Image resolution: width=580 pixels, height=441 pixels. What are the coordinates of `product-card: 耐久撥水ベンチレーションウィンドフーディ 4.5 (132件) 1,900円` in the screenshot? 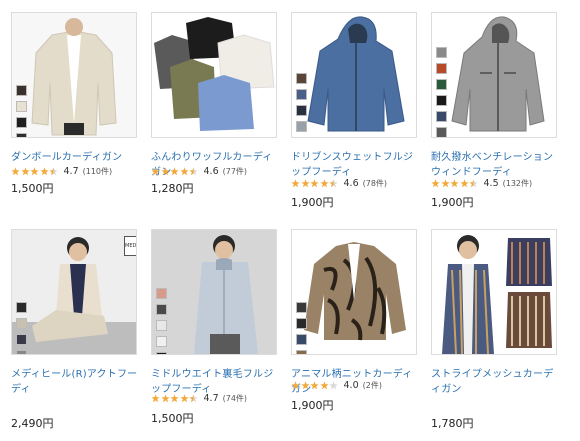 It's located at (495, 118).